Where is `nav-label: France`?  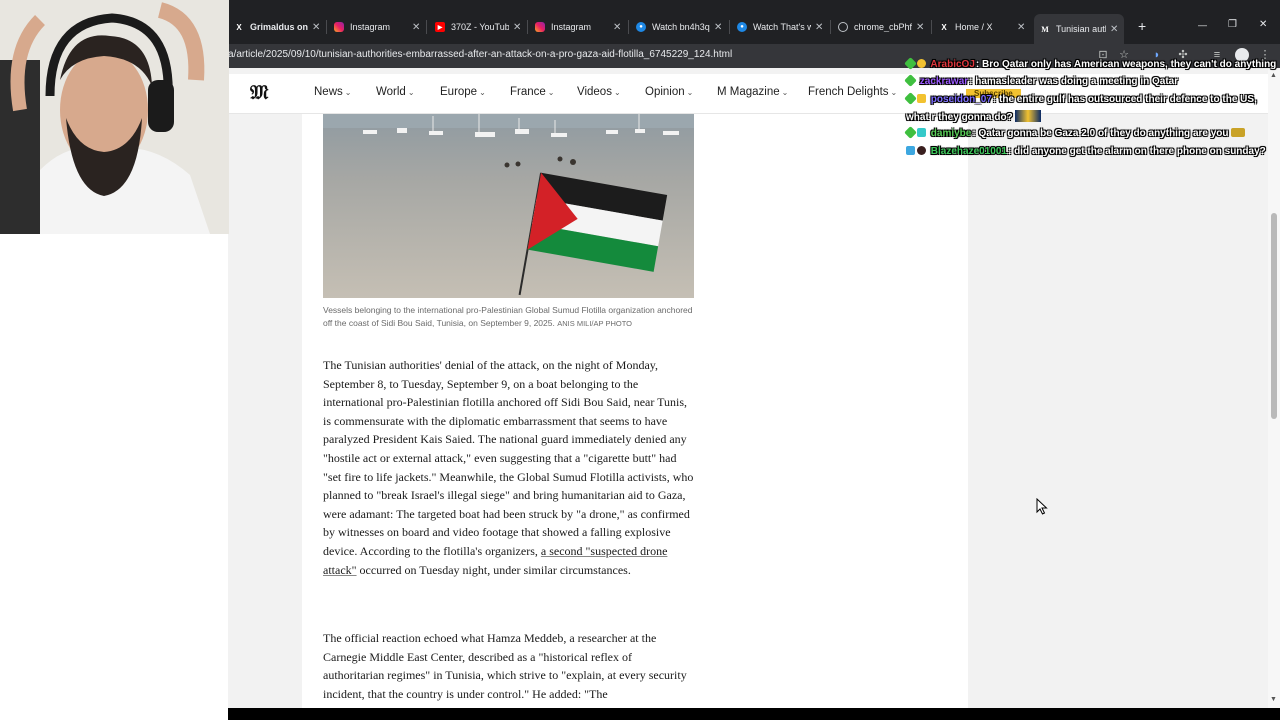
nav-label: France is located at coordinates (528, 92).